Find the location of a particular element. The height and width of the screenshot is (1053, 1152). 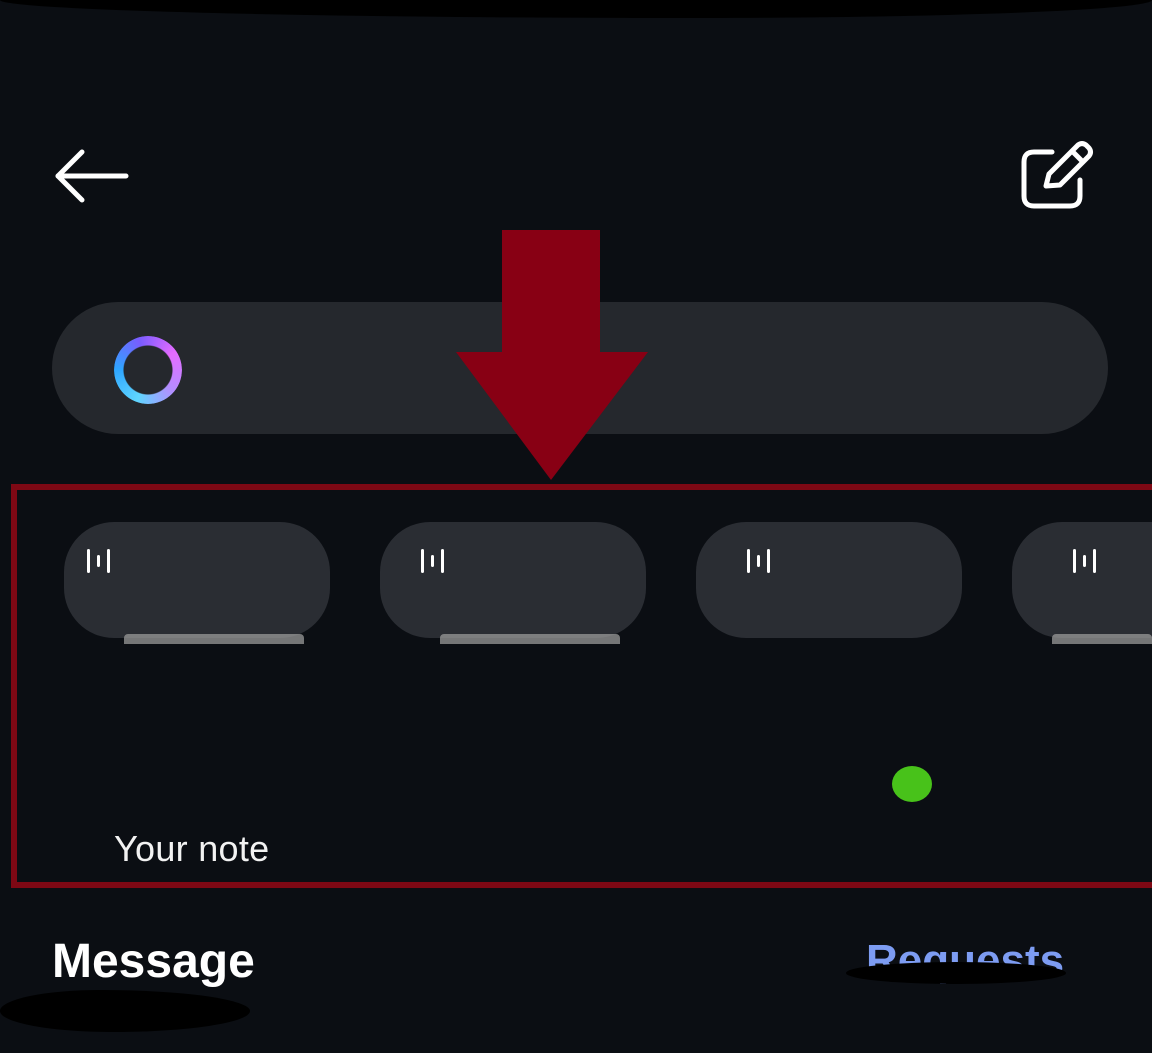

redaction-smudge is located at coordinates (576, 9).